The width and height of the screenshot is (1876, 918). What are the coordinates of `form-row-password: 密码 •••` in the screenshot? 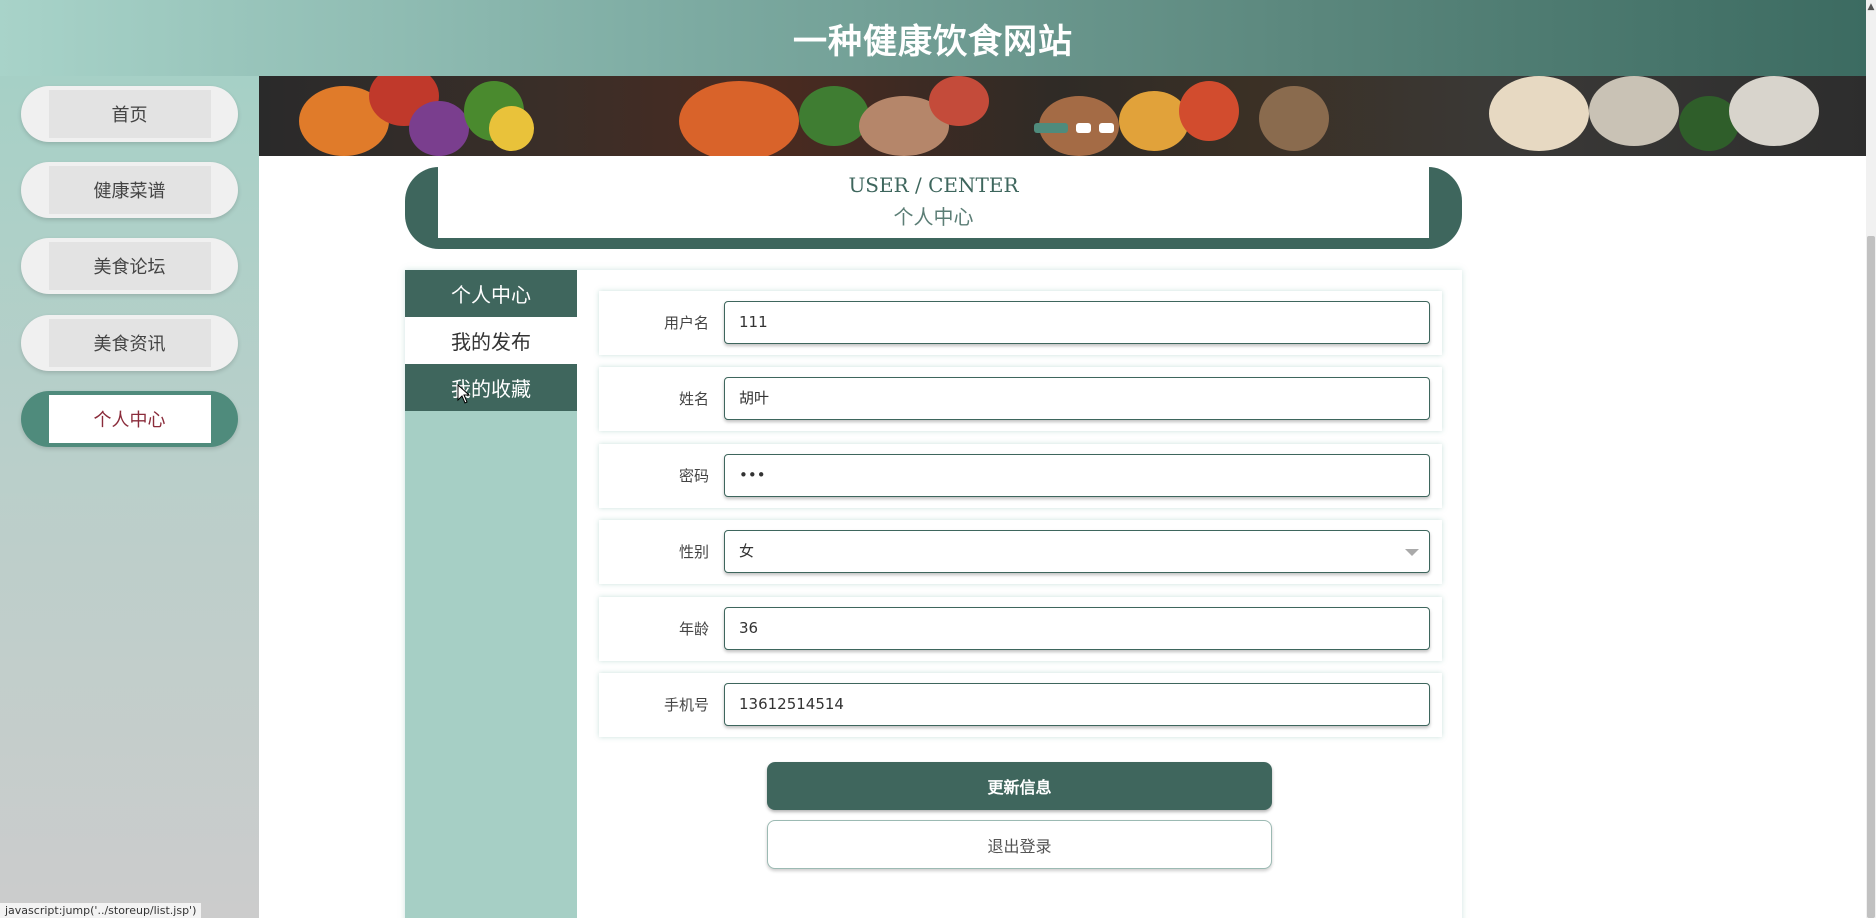 It's located at (1020, 476).